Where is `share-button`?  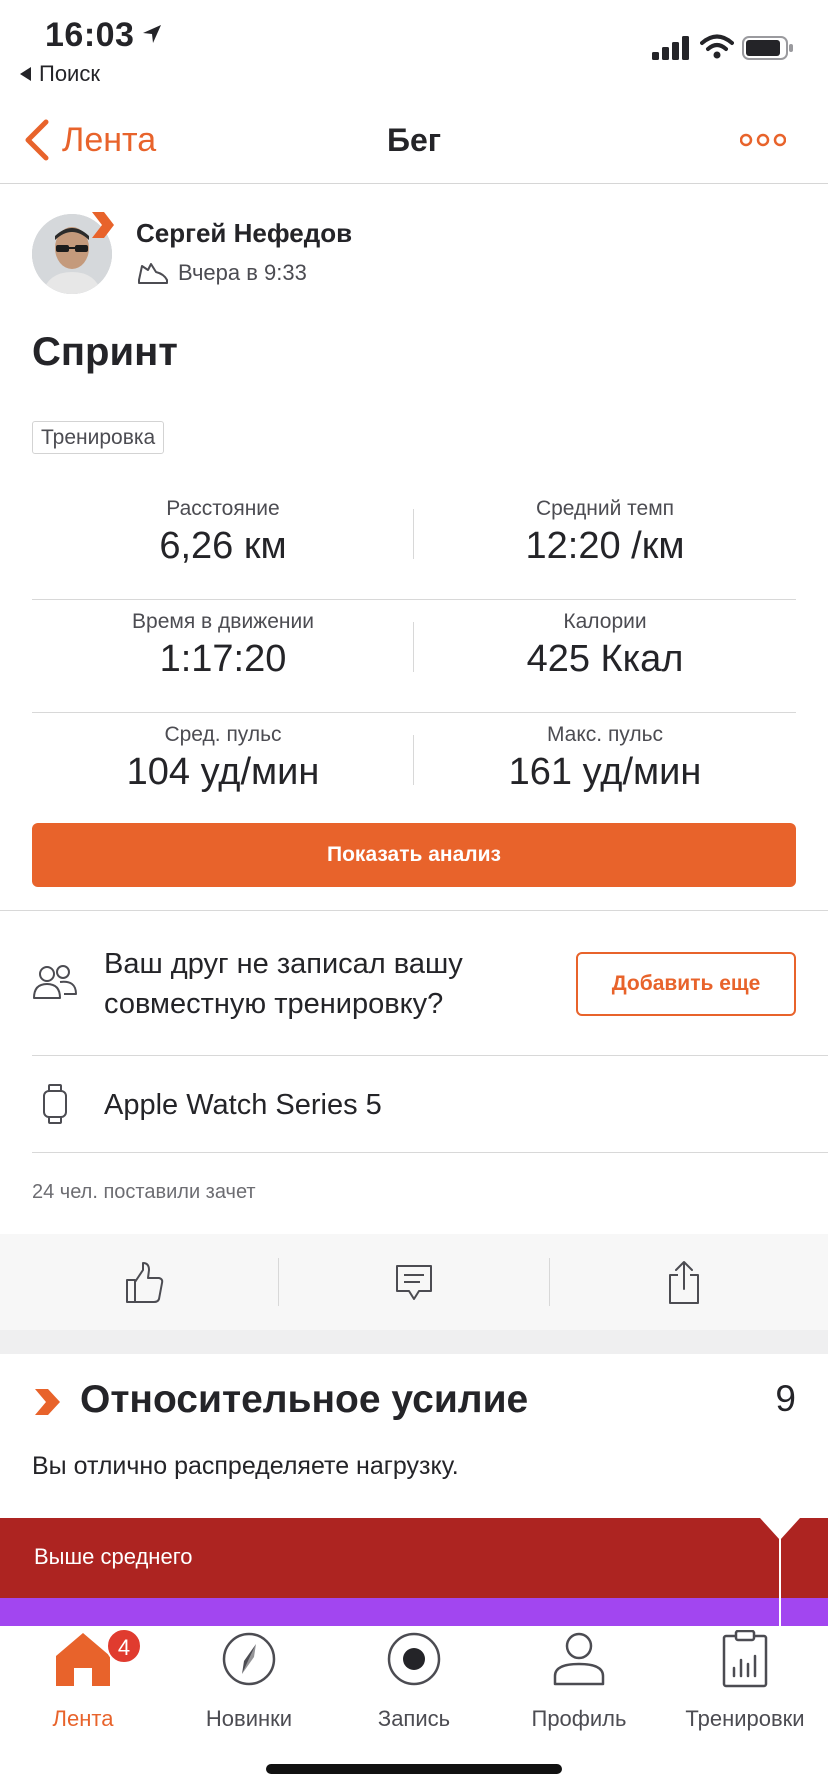
share-button is located at coordinates (684, 1282).